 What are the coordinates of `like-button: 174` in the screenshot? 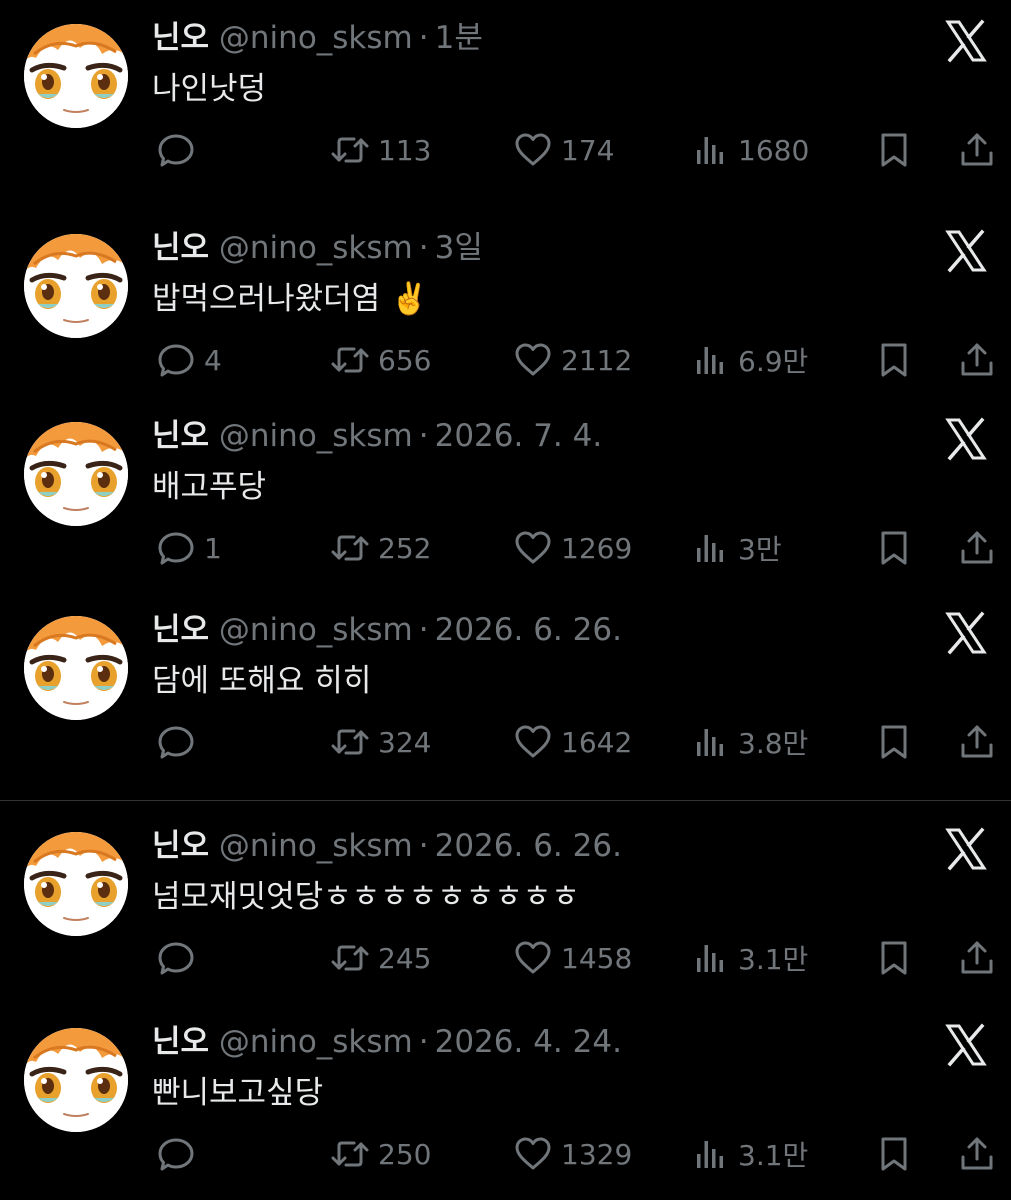 It's located at (563, 150).